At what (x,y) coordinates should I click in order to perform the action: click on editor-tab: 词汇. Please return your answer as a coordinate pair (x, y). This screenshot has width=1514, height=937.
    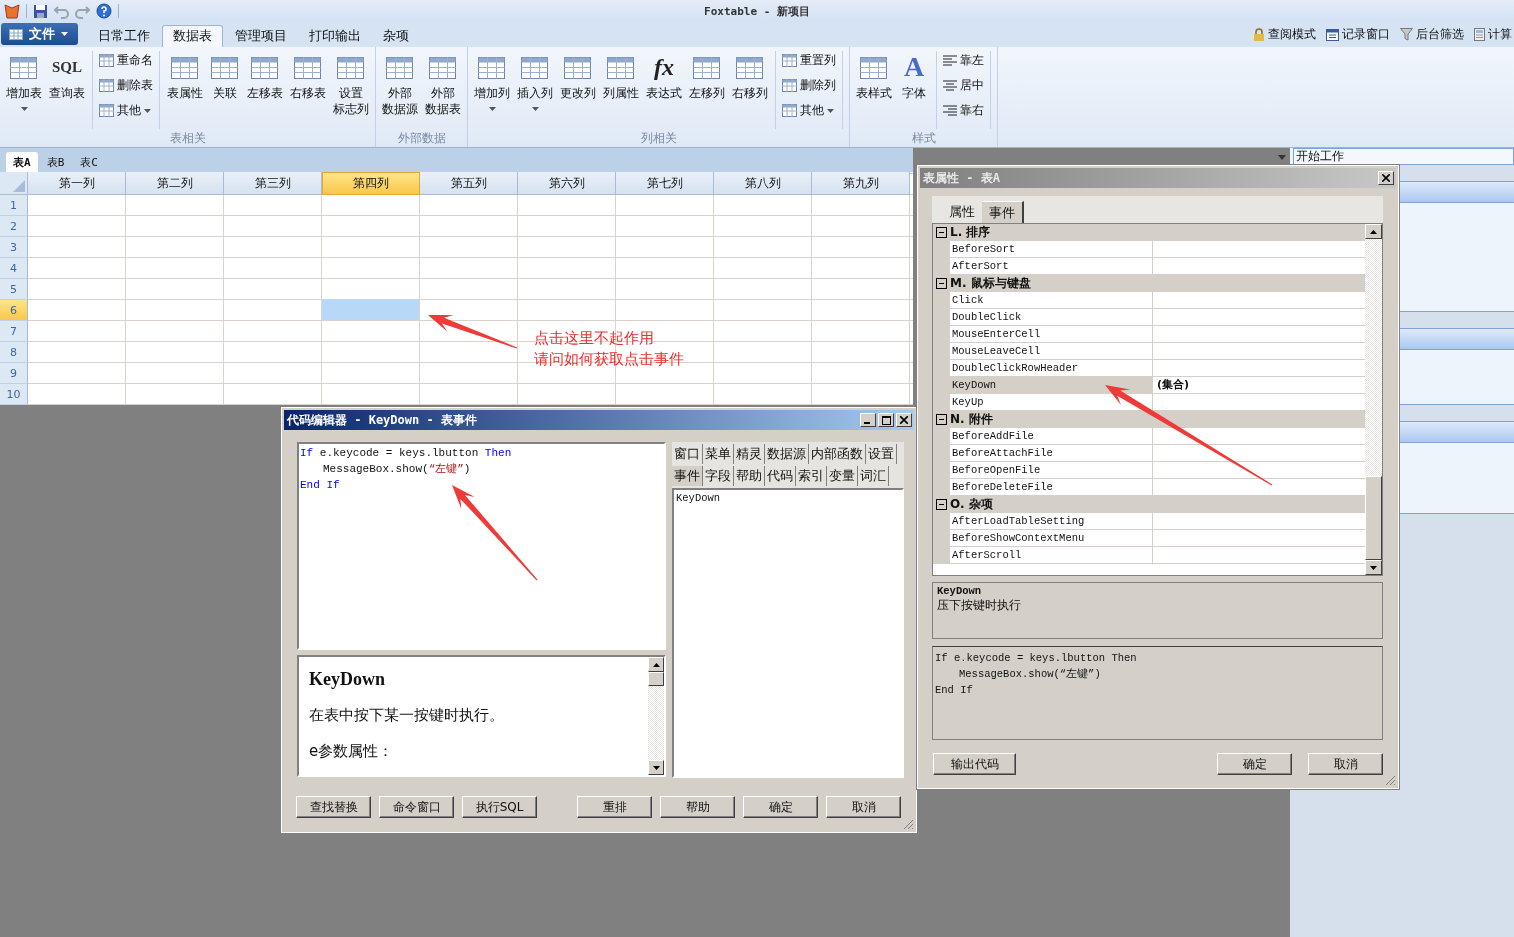
    Looking at the image, I should click on (873, 476).